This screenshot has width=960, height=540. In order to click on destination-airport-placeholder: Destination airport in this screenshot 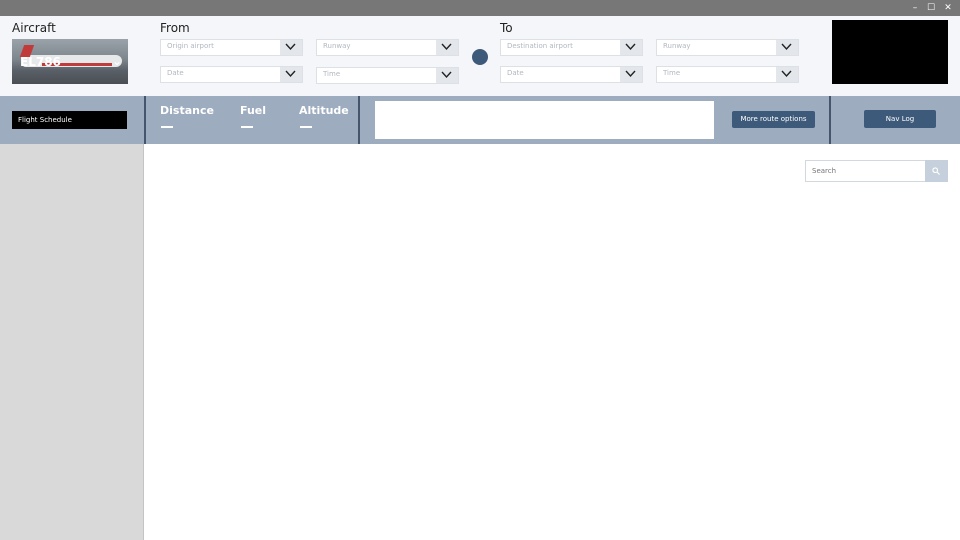, I will do `click(540, 46)`.